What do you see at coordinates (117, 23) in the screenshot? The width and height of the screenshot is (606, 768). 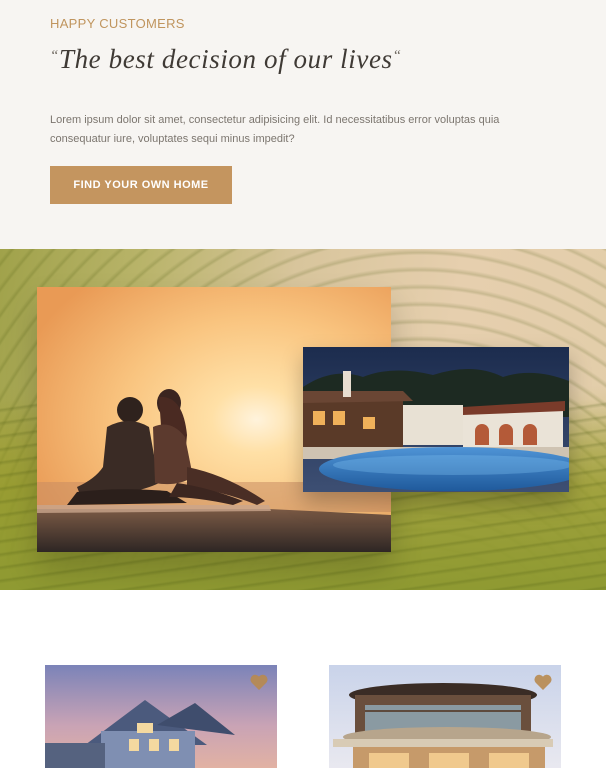 I see `section-eyebrow: HAPPY CUSTOMERS` at bounding box center [117, 23].